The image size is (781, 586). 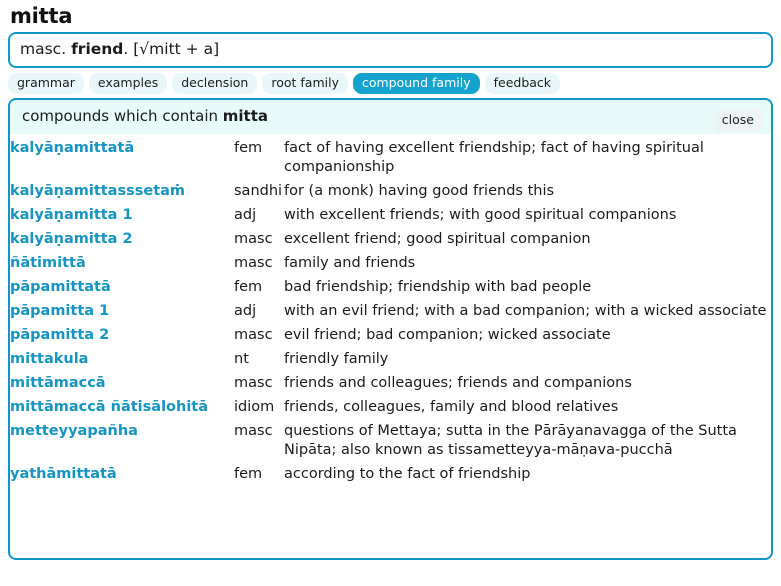 I want to click on definition-grammar: masc., so click(x=43, y=49).